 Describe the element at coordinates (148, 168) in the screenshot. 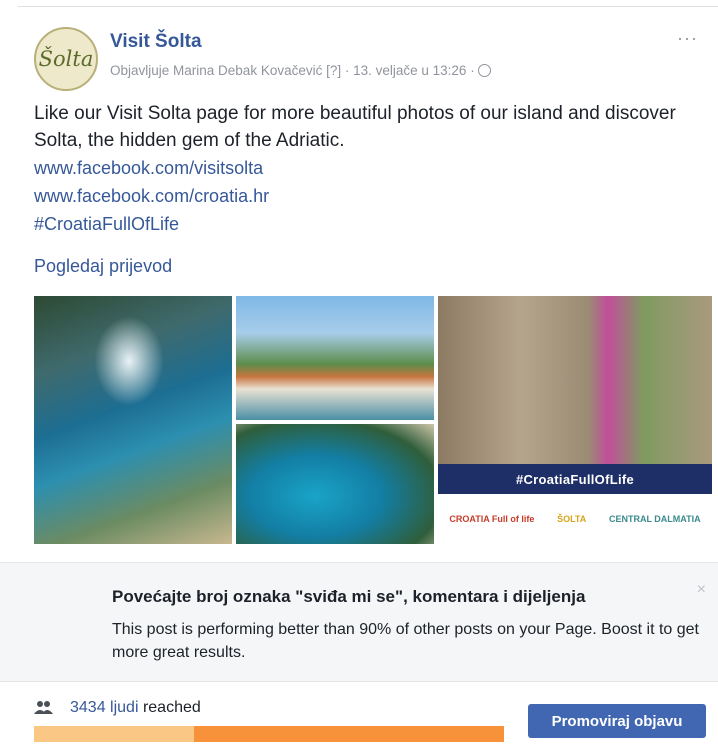

I see `link-visitsolta: www.facebook.com/visitsolta` at that location.